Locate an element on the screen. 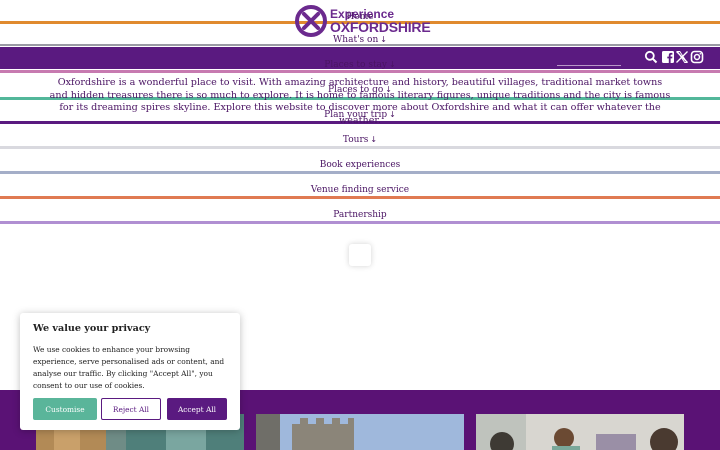 The width and height of the screenshot is (720, 450). stripe-lavender is located at coordinates (360, 222).